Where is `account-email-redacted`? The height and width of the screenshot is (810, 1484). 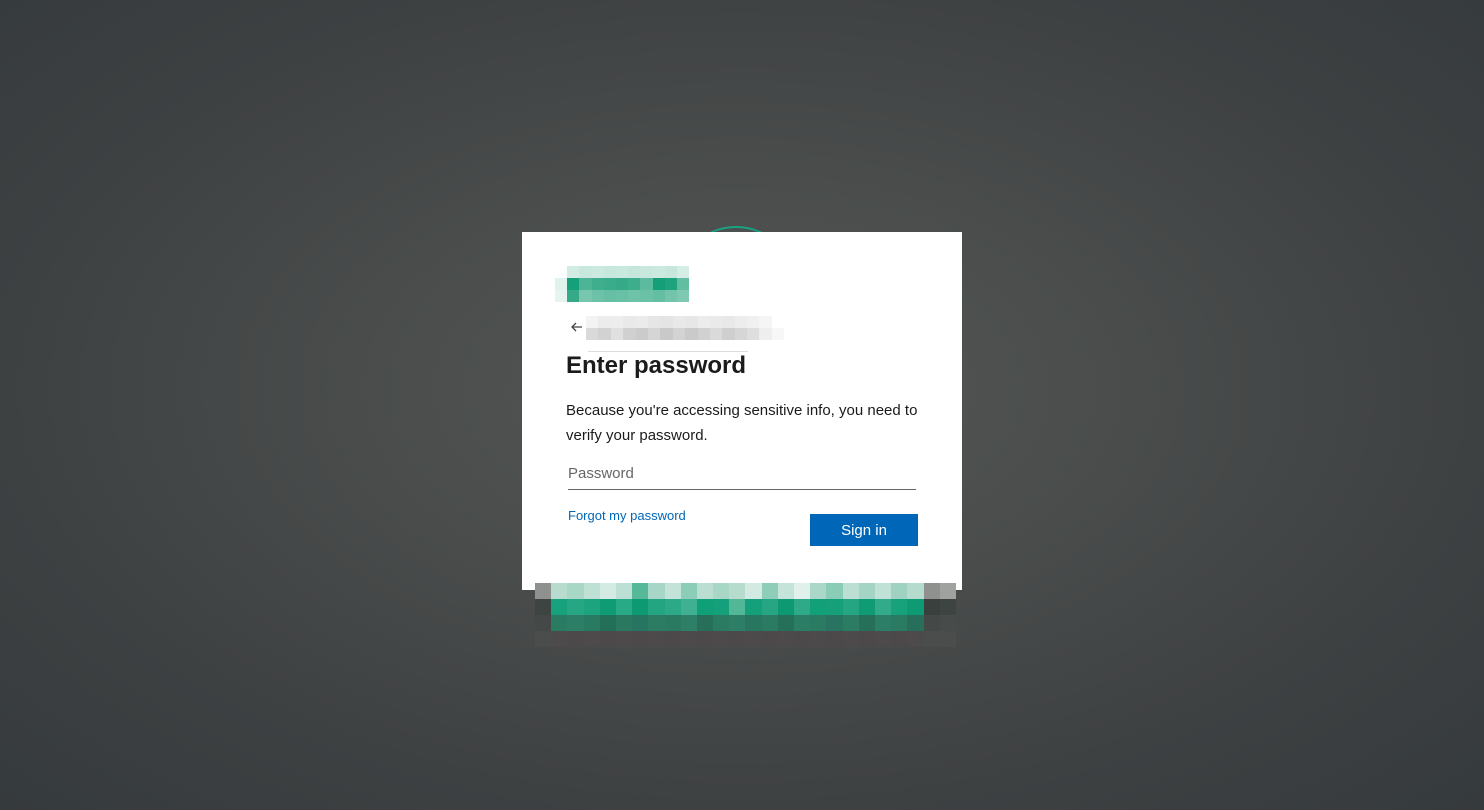
account-email-redacted is located at coordinates (685, 328).